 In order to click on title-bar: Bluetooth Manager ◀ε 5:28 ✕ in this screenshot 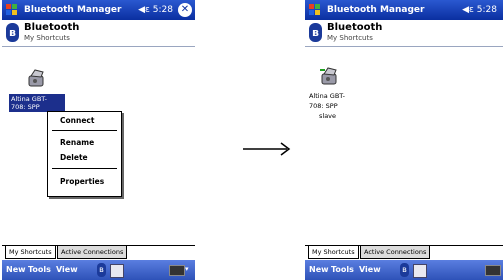, I will do `click(98, 10)`.